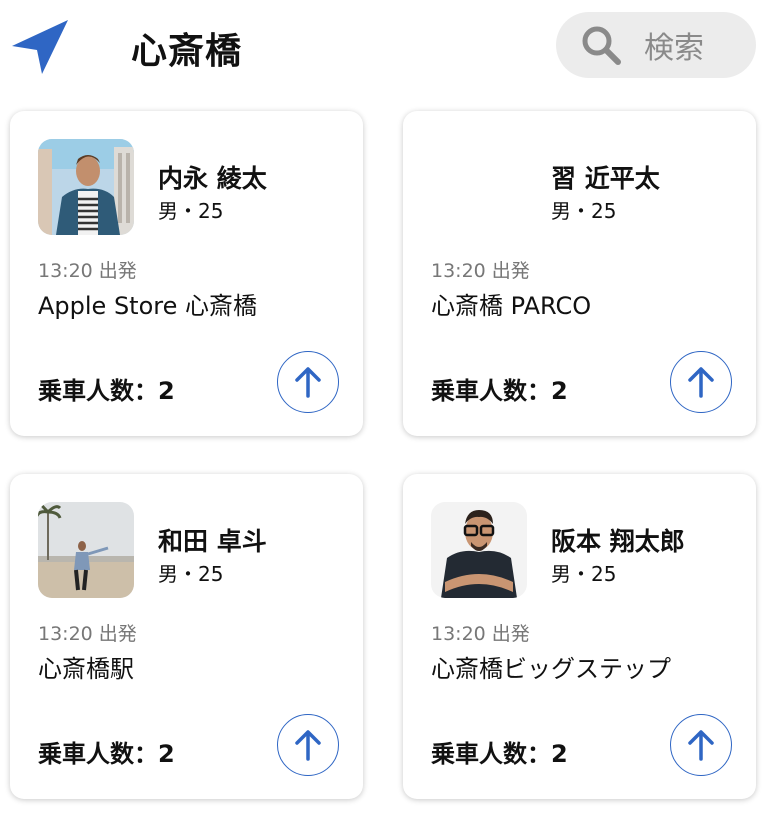 The height and width of the screenshot is (814, 771). What do you see at coordinates (601, 45) in the screenshot?
I see `search-icon` at bounding box center [601, 45].